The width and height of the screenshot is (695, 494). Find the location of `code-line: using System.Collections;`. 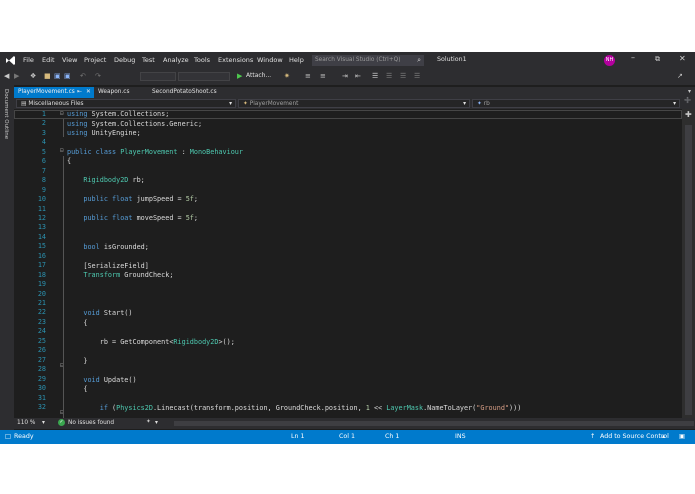

code-line: using System.Collections; is located at coordinates (118, 114).